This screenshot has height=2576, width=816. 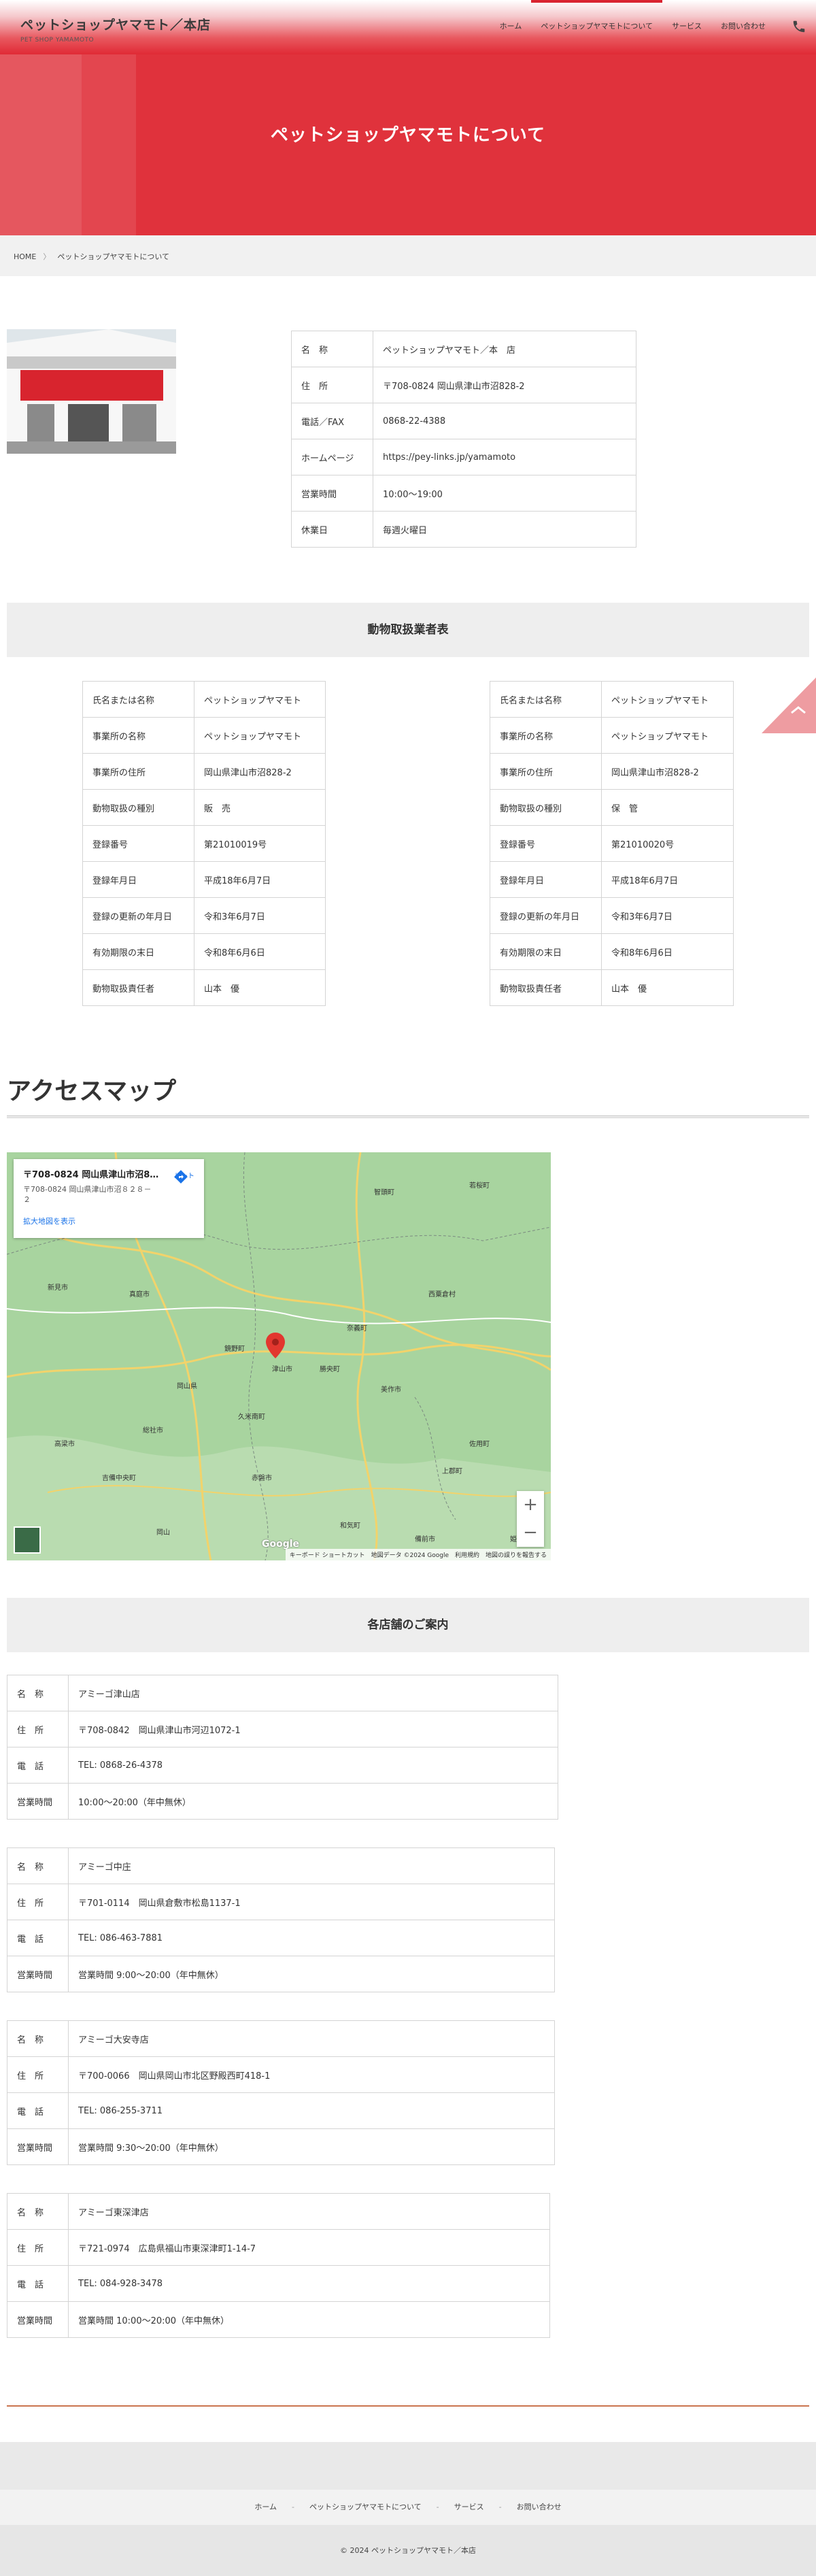 What do you see at coordinates (119, 1478) in the screenshot?
I see `map-label: 吉備中央町` at bounding box center [119, 1478].